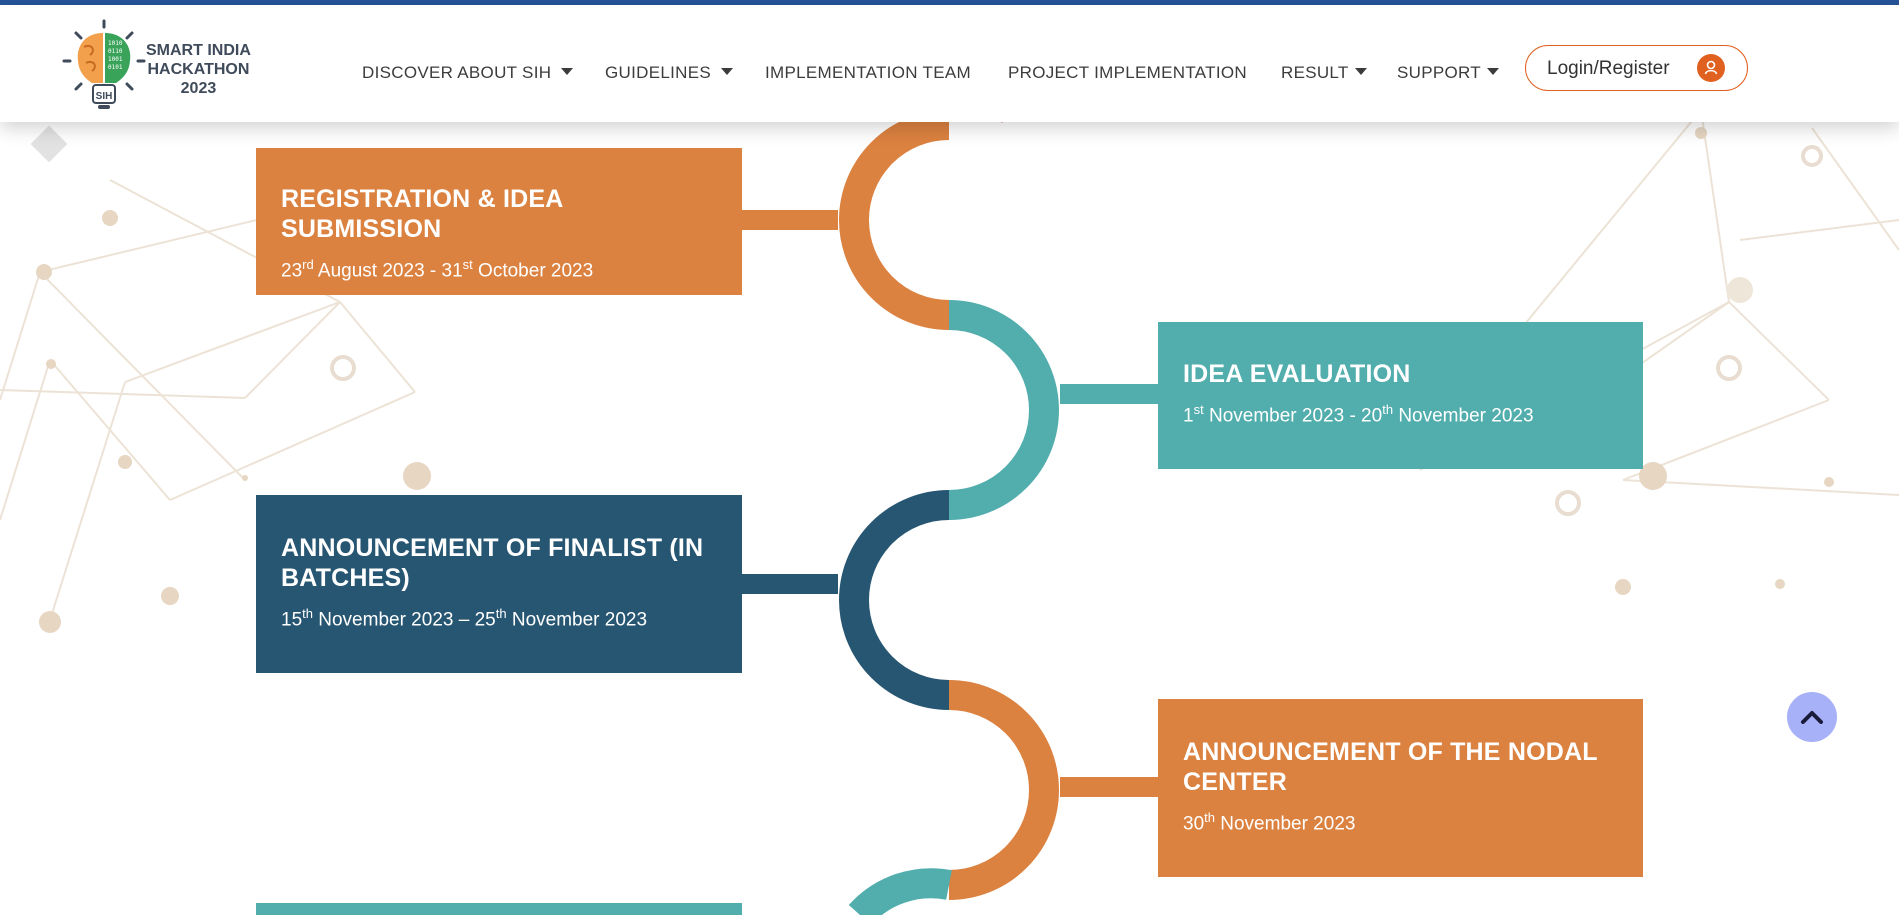 The image size is (1899, 915). Describe the element at coordinates (492, 563) in the screenshot. I see `card-title: ANNOUNCEMENT OF FINALIST (IN BATCHES)` at that location.